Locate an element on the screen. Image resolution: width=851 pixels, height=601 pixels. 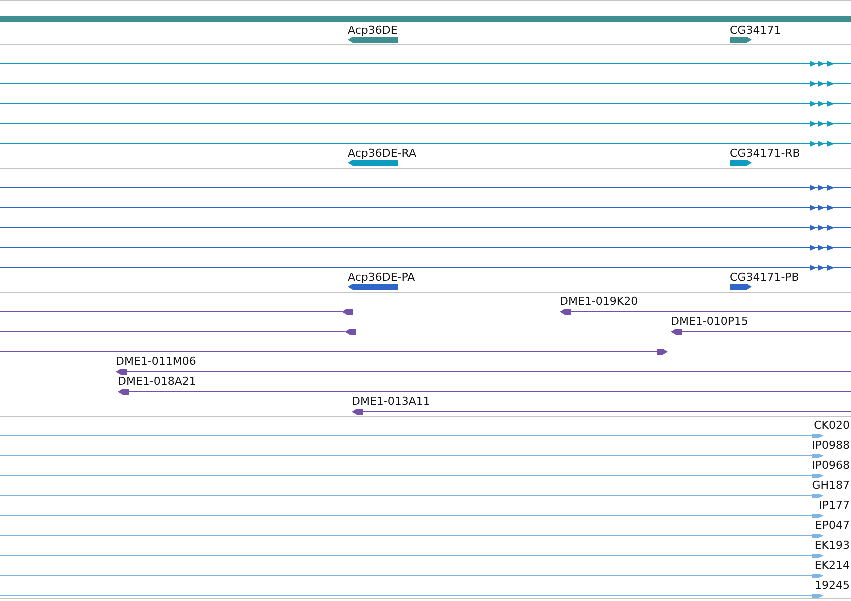
feature-label: 19245 is located at coordinates (832, 585).